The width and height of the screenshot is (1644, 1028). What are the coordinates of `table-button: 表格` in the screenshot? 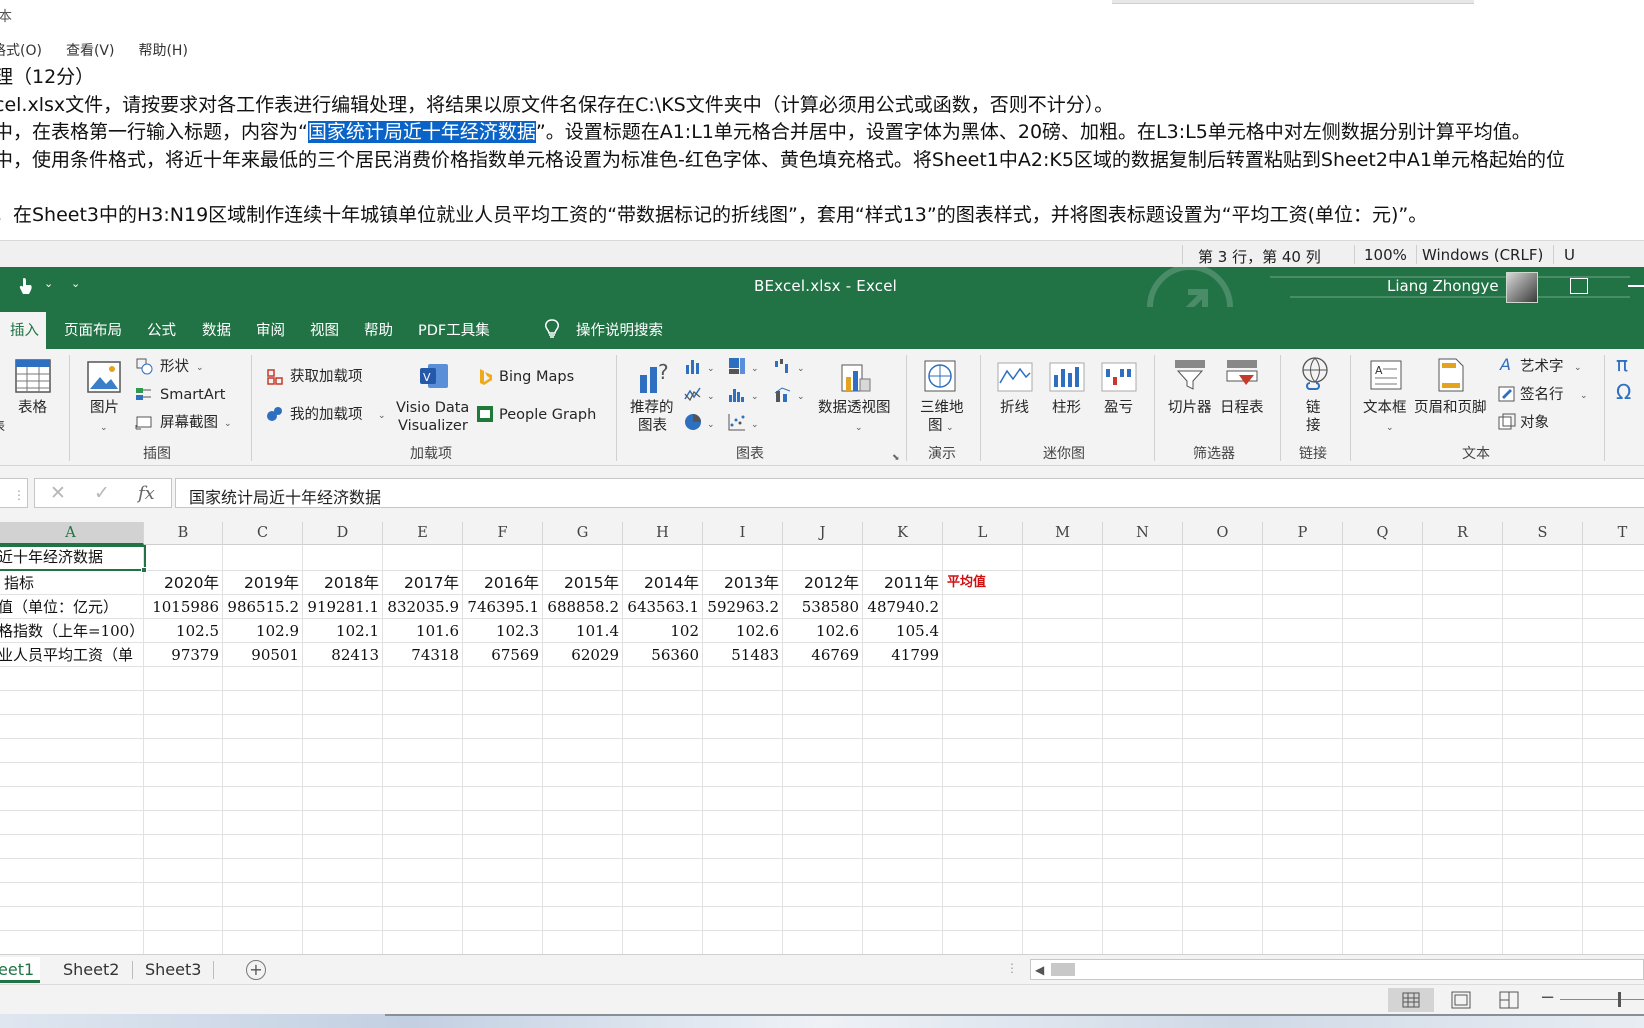 It's located at (32, 408).